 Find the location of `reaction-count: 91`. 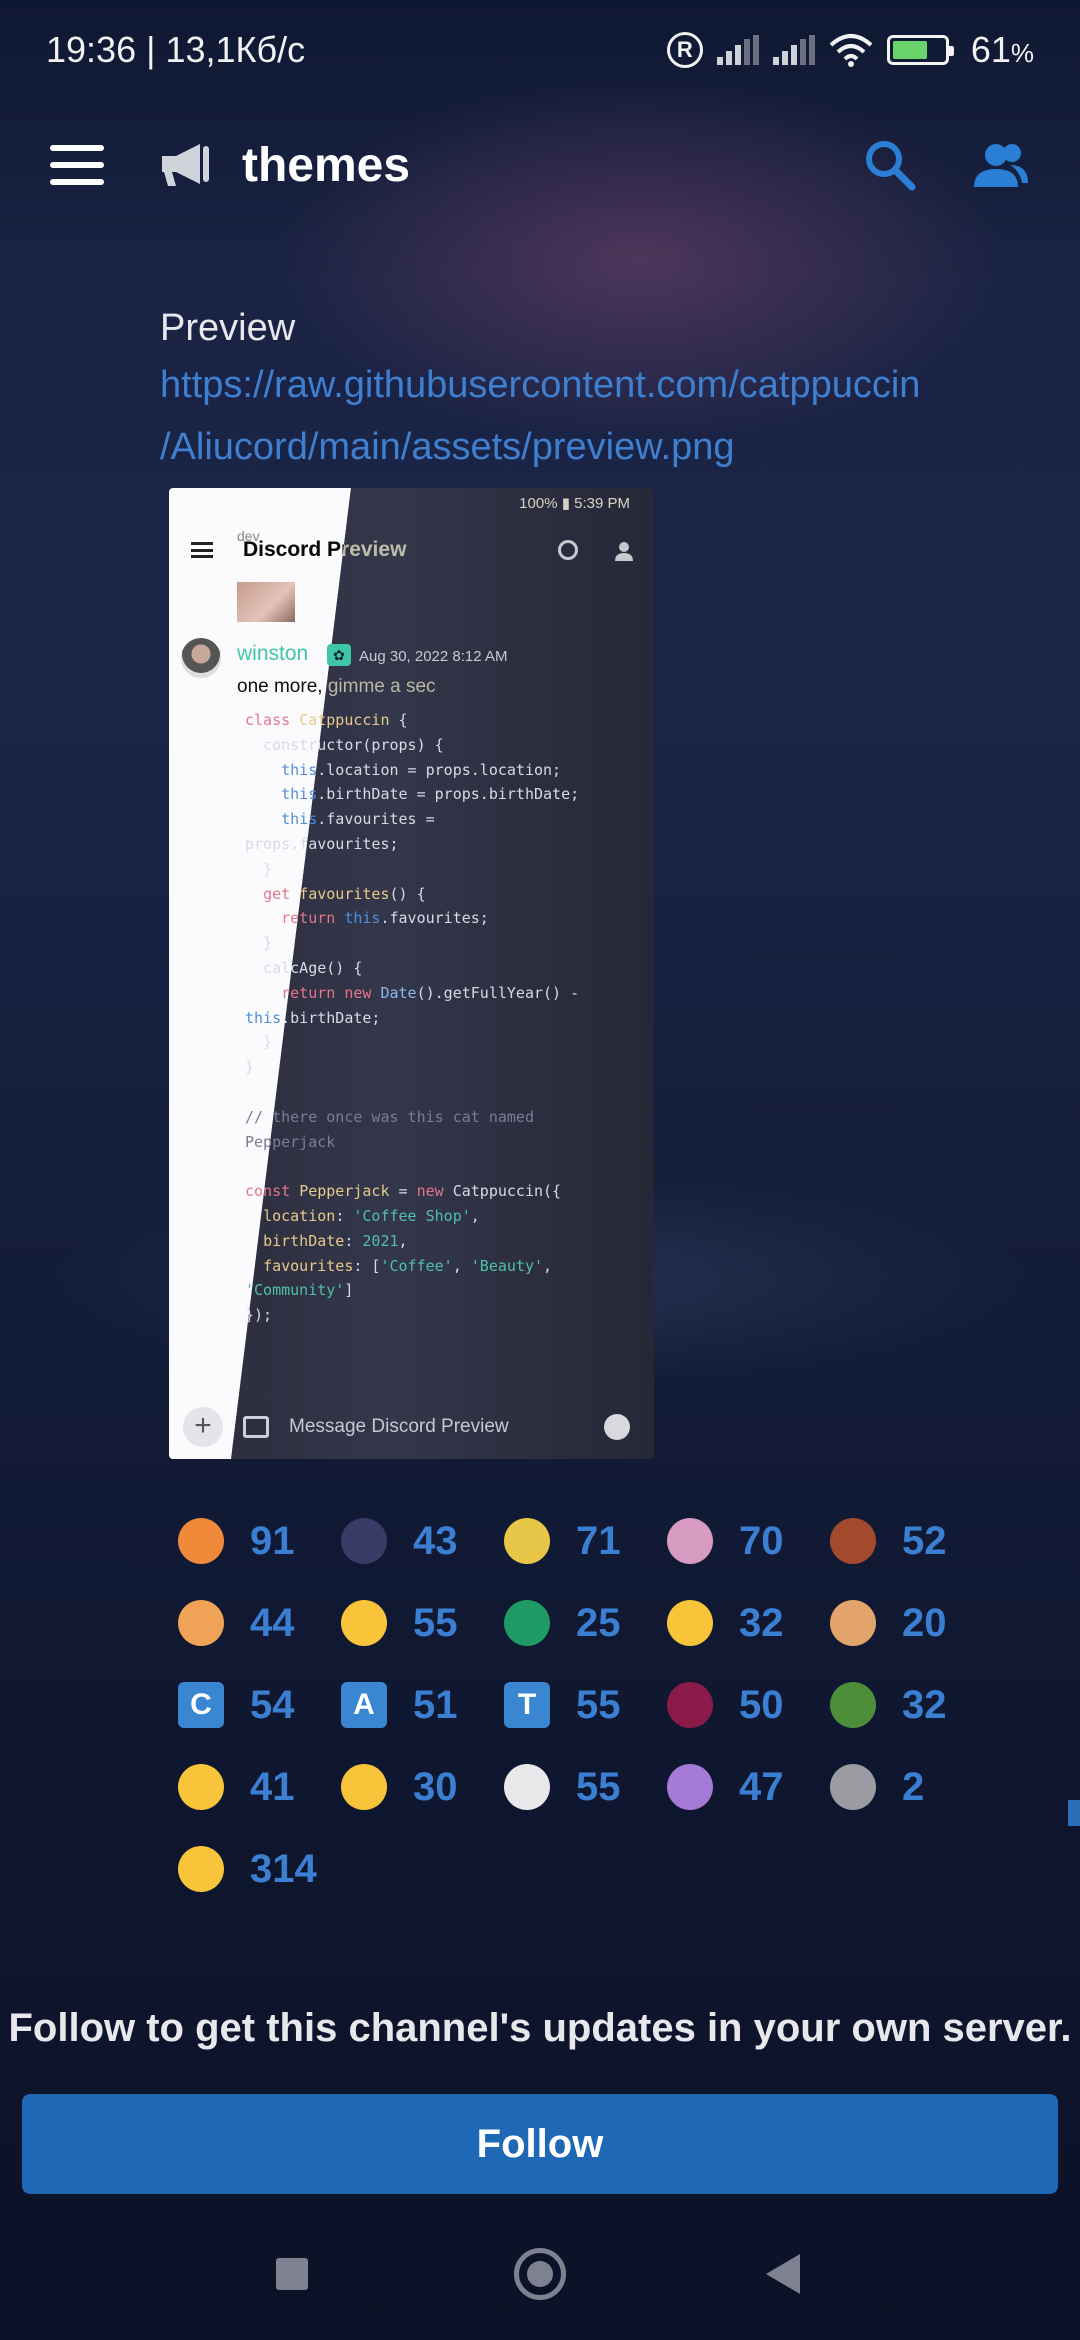

reaction-count: 91 is located at coordinates (272, 1540).